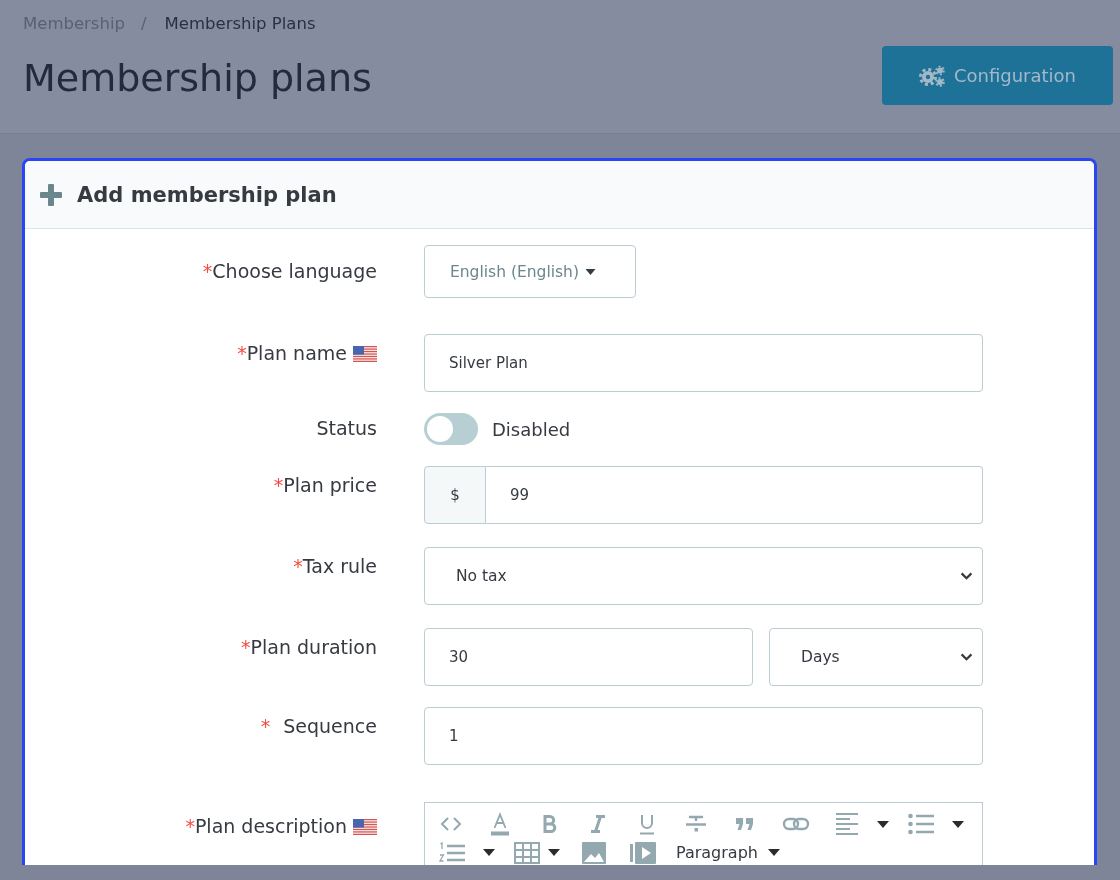 This screenshot has height=880, width=1120. I want to click on text-input: Silver Plan, so click(703, 363).